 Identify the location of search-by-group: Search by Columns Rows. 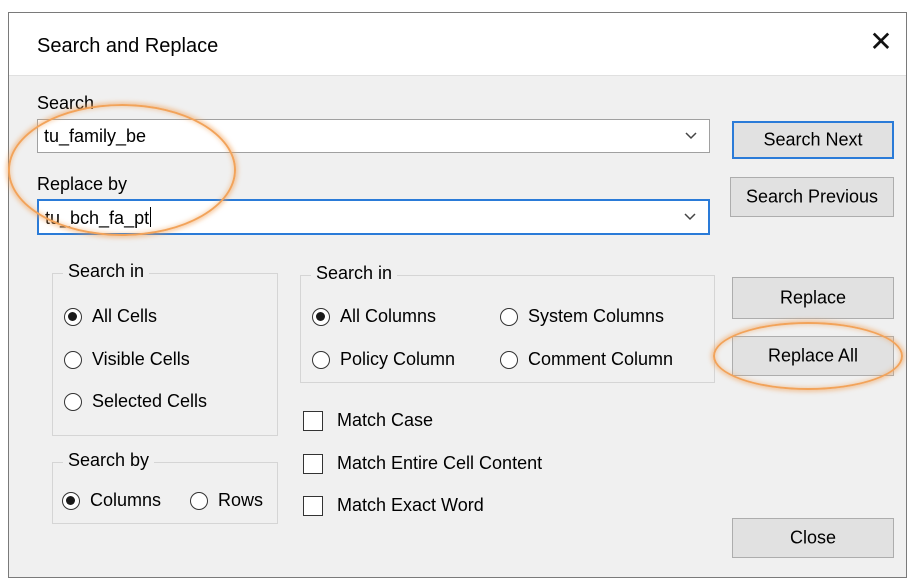
(165, 487).